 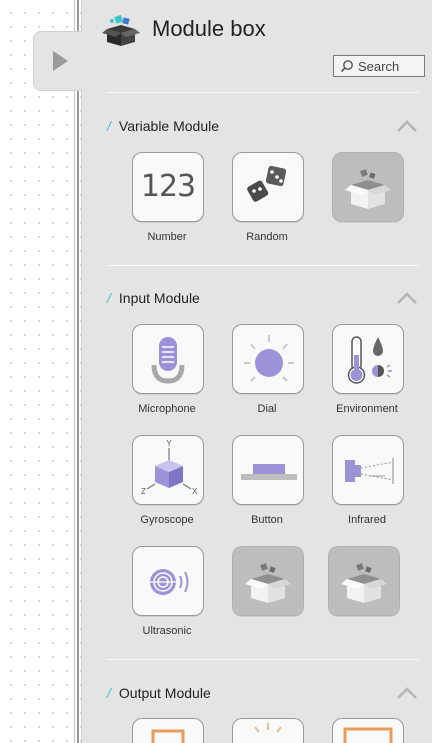 I want to click on gyroscope-icon: Y Z X, so click(x=169, y=467).